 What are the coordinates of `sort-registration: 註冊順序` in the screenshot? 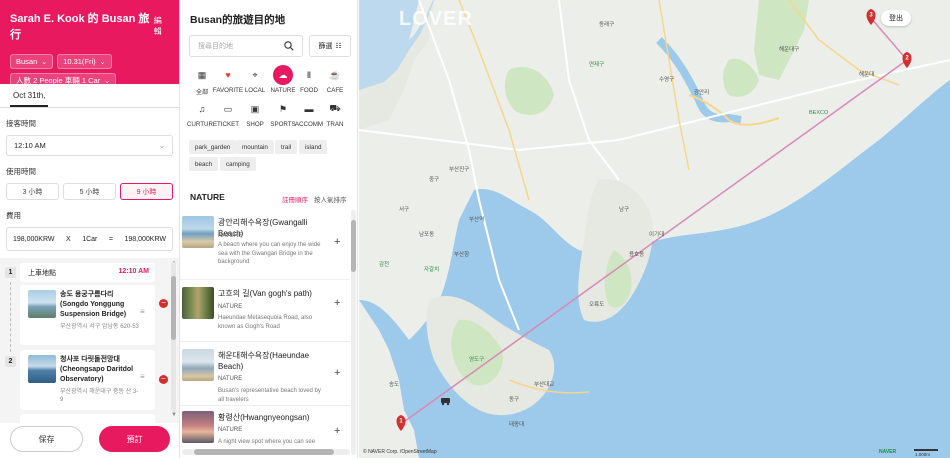 It's located at (295, 199).